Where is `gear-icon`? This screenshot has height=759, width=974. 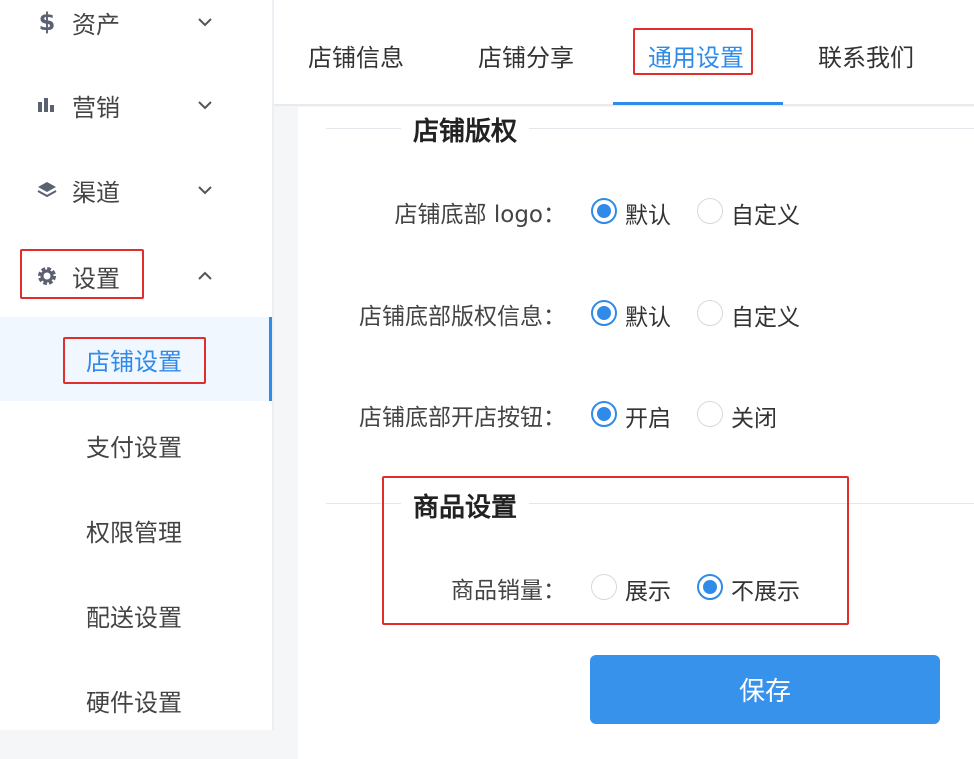 gear-icon is located at coordinates (47, 276).